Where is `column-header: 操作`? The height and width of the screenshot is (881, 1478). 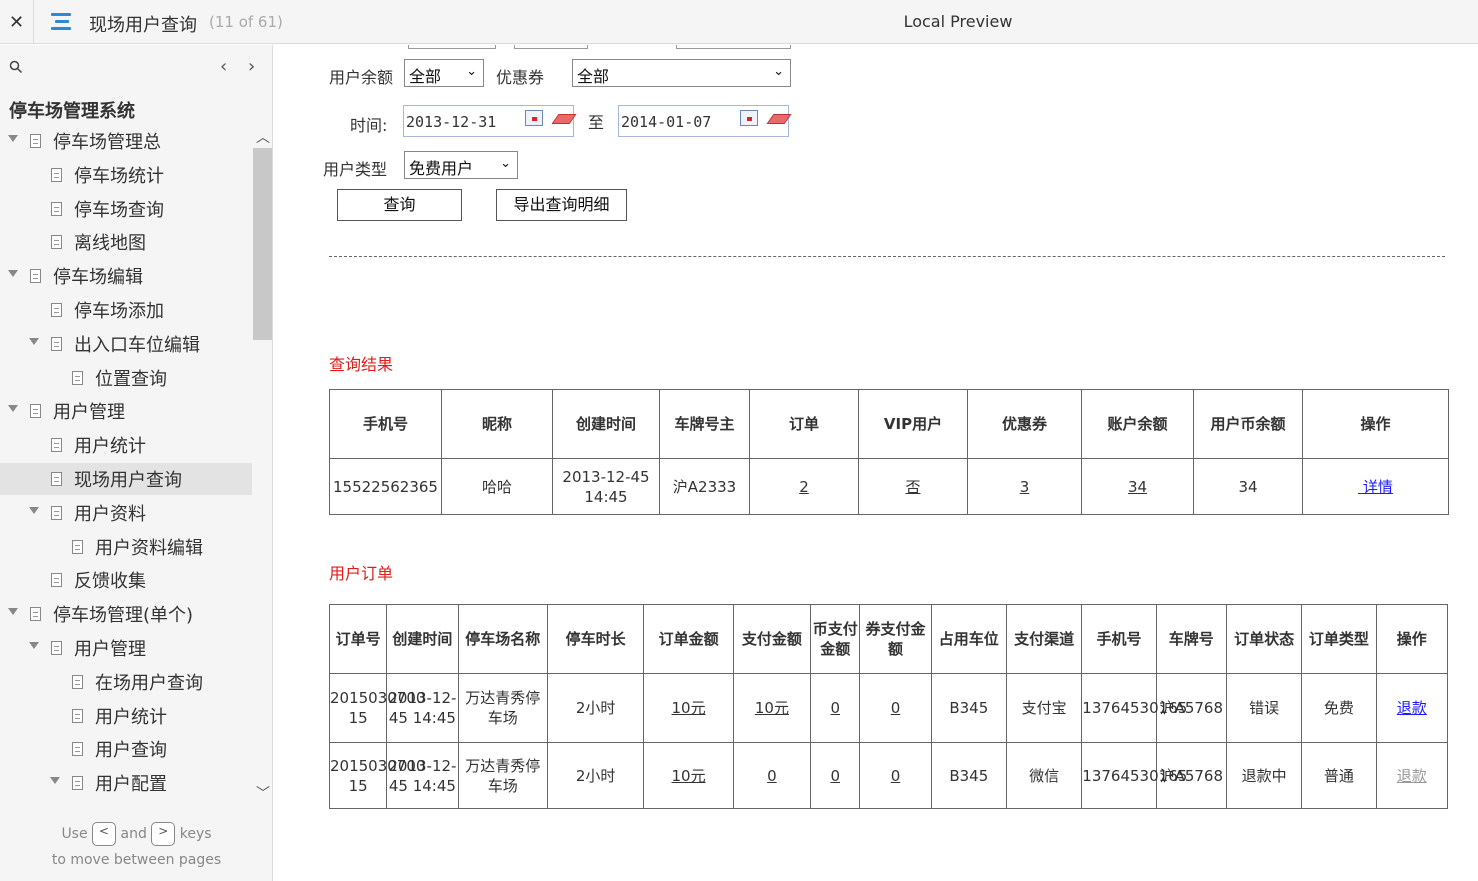 column-header: 操作 is located at coordinates (1375, 424).